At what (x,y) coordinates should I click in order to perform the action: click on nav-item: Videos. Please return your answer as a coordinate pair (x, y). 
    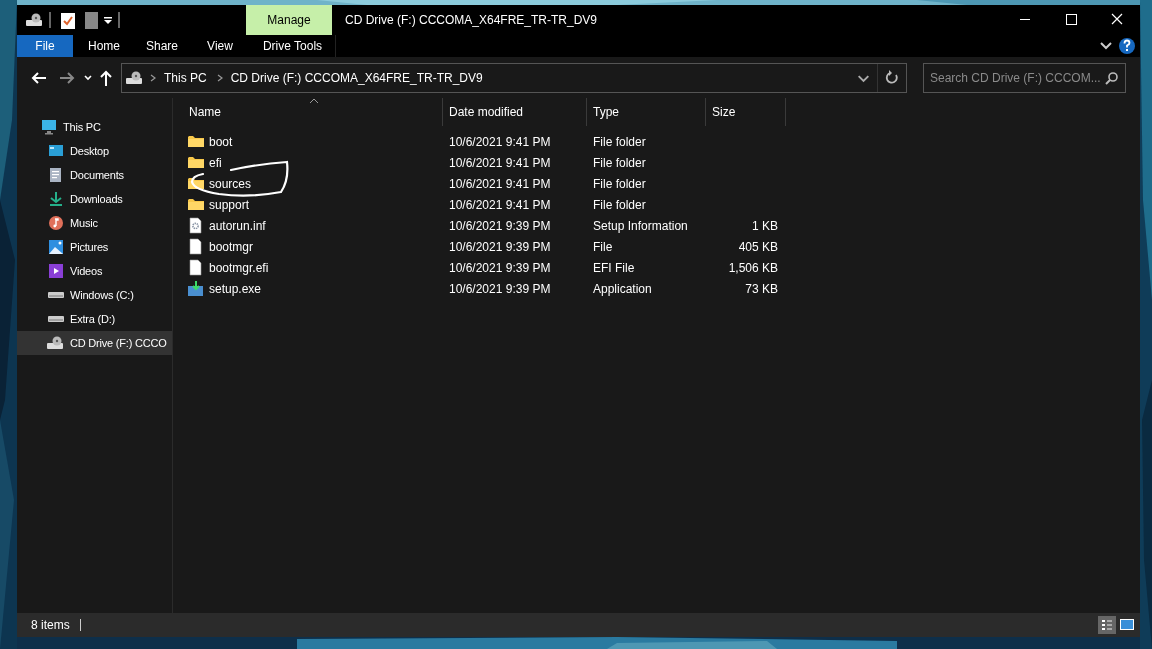
    Looking at the image, I should click on (94, 271).